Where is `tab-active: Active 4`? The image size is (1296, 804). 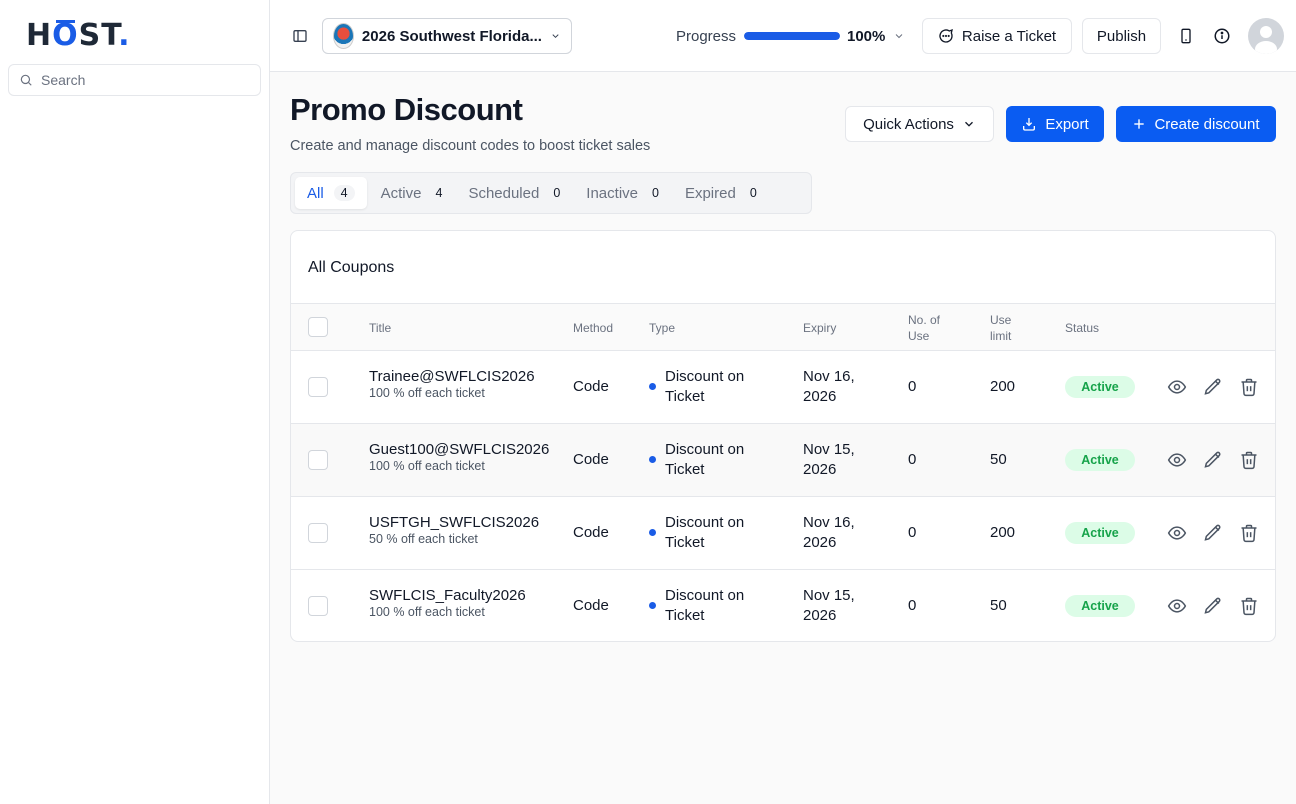 tab-active: Active 4 is located at coordinates (412, 193).